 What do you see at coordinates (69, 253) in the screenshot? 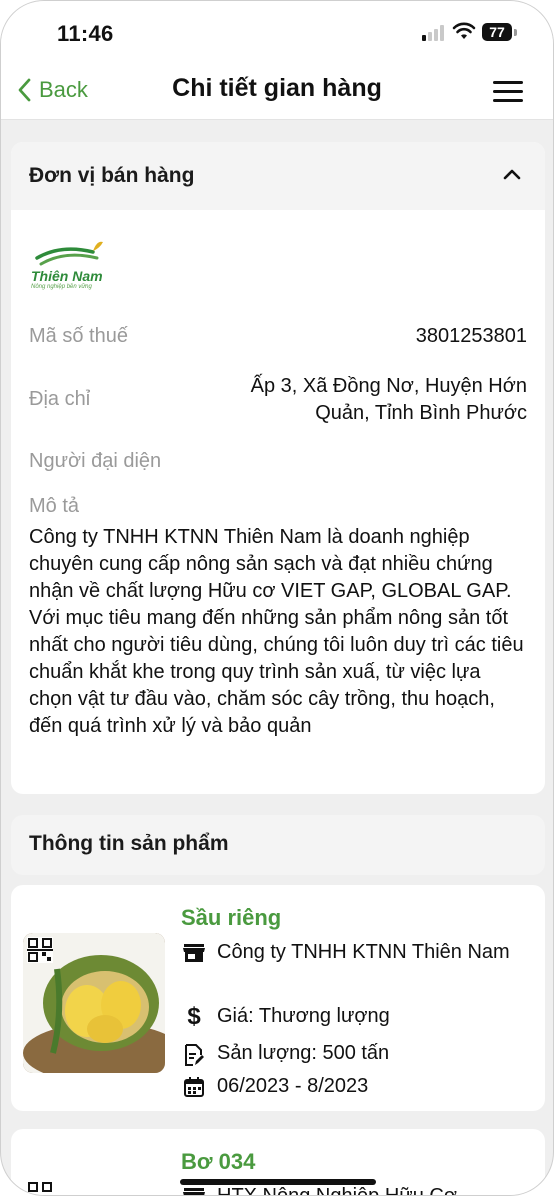
I see `leaf-logo-icon` at bounding box center [69, 253].